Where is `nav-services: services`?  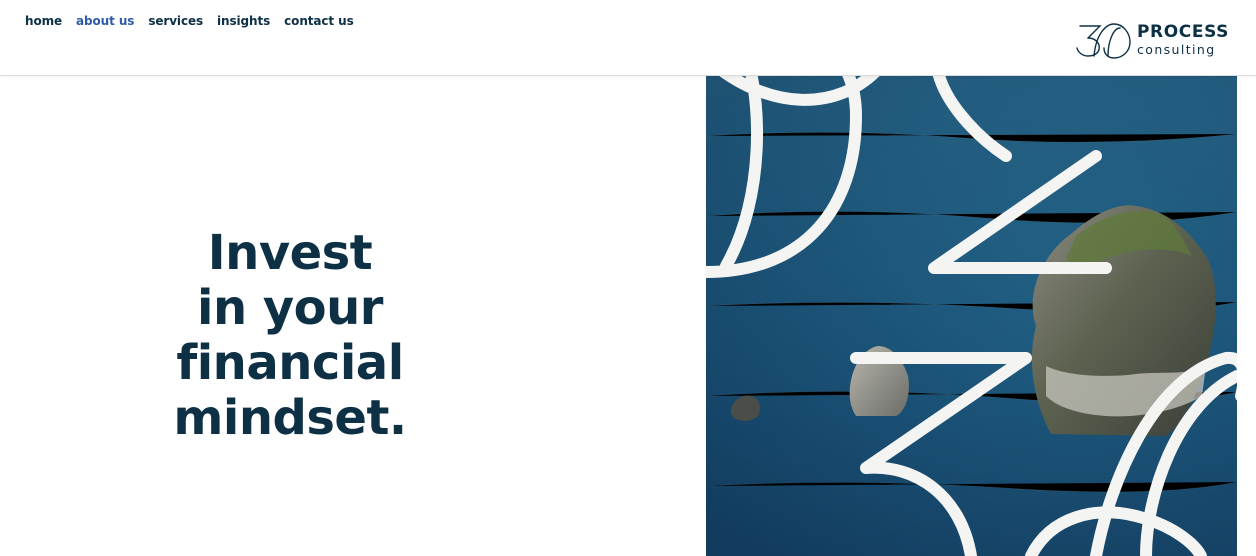
nav-services: services is located at coordinates (175, 21).